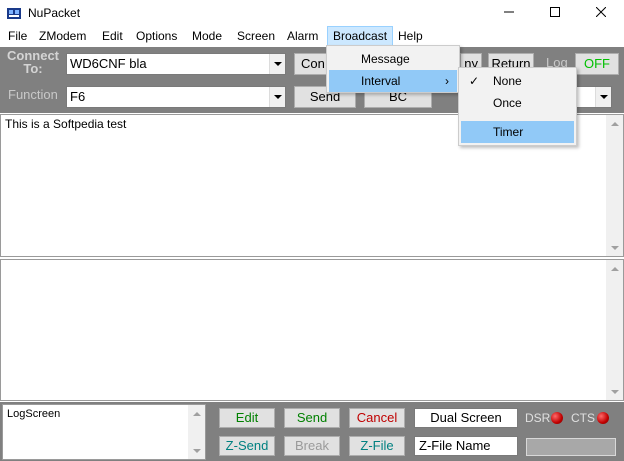 This screenshot has height=461, width=624. What do you see at coordinates (33, 62) in the screenshot?
I see `connect-to-label: Connect To:` at bounding box center [33, 62].